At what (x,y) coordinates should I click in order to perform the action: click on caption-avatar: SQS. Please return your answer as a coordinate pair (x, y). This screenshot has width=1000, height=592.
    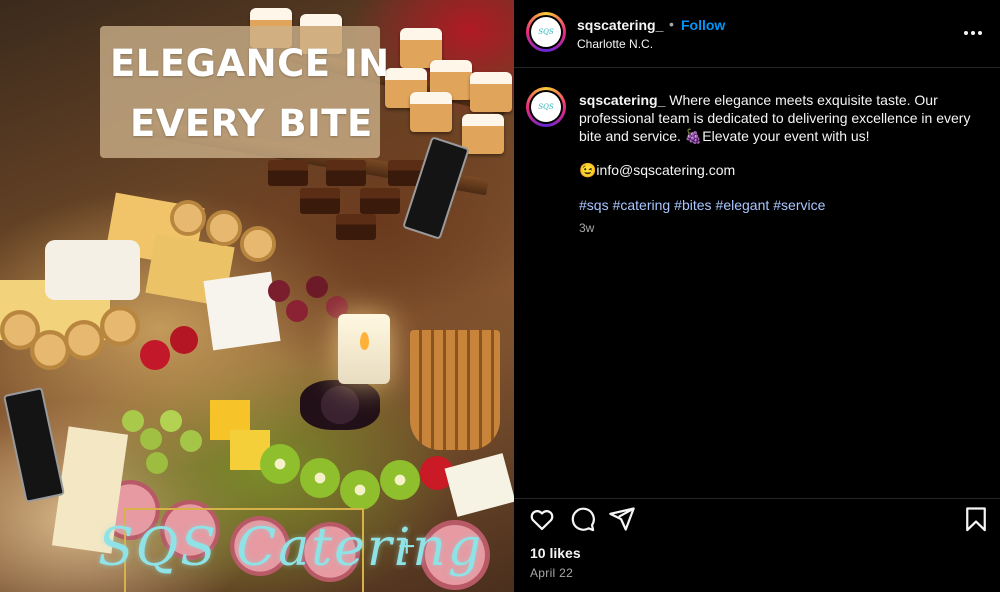
    Looking at the image, I should click on (546, 107).